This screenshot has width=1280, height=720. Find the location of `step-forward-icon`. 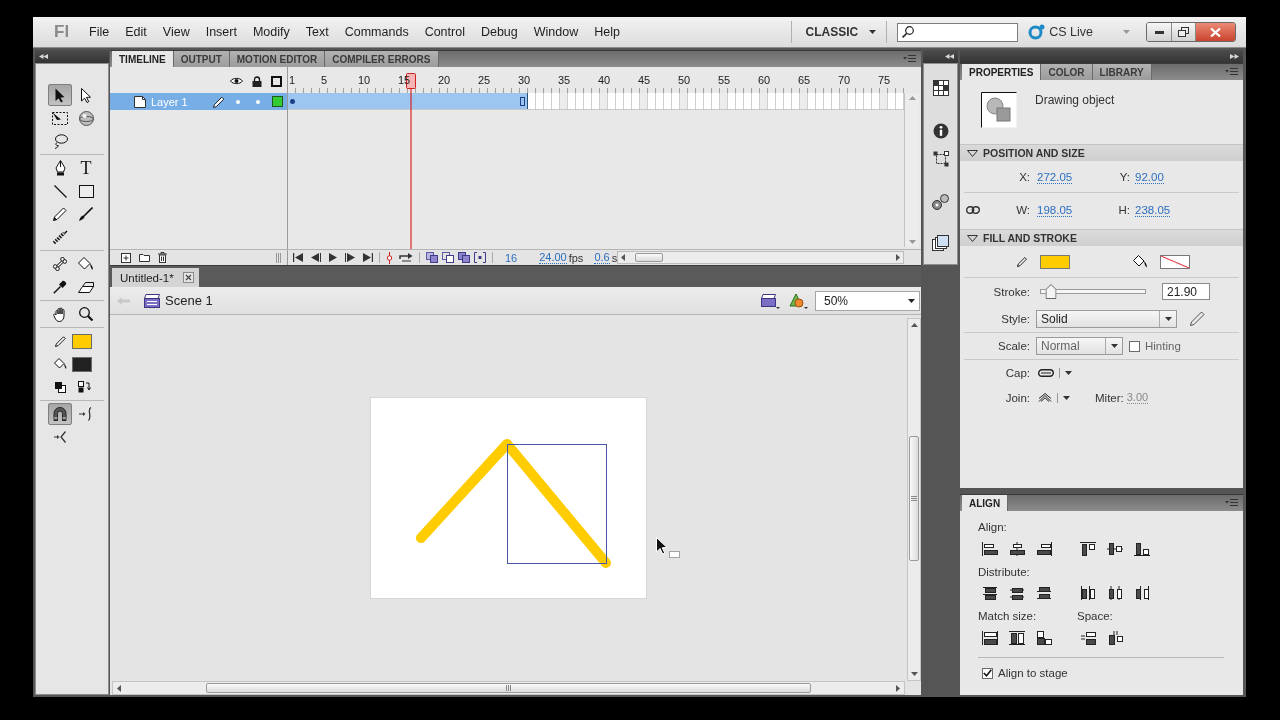

step-forward-icon is located at coordinates (350, 257).